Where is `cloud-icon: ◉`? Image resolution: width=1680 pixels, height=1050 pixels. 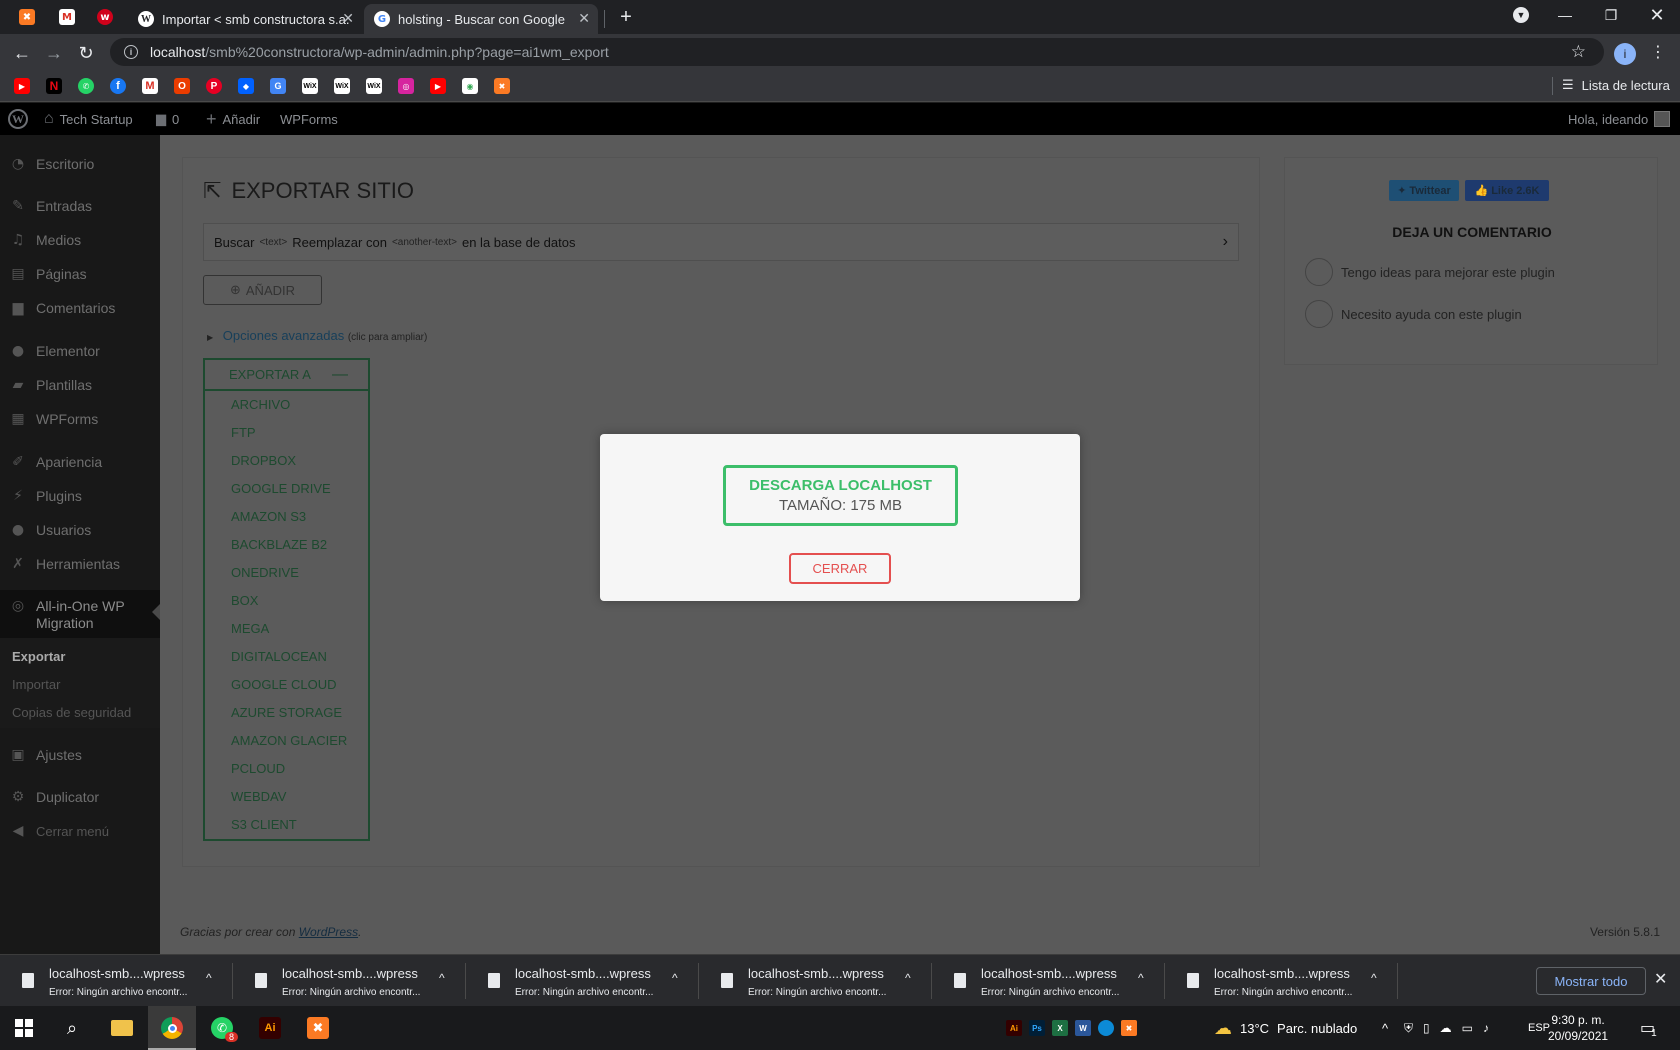 cloud-icon: ◉ is located at coordinates (470, 86).